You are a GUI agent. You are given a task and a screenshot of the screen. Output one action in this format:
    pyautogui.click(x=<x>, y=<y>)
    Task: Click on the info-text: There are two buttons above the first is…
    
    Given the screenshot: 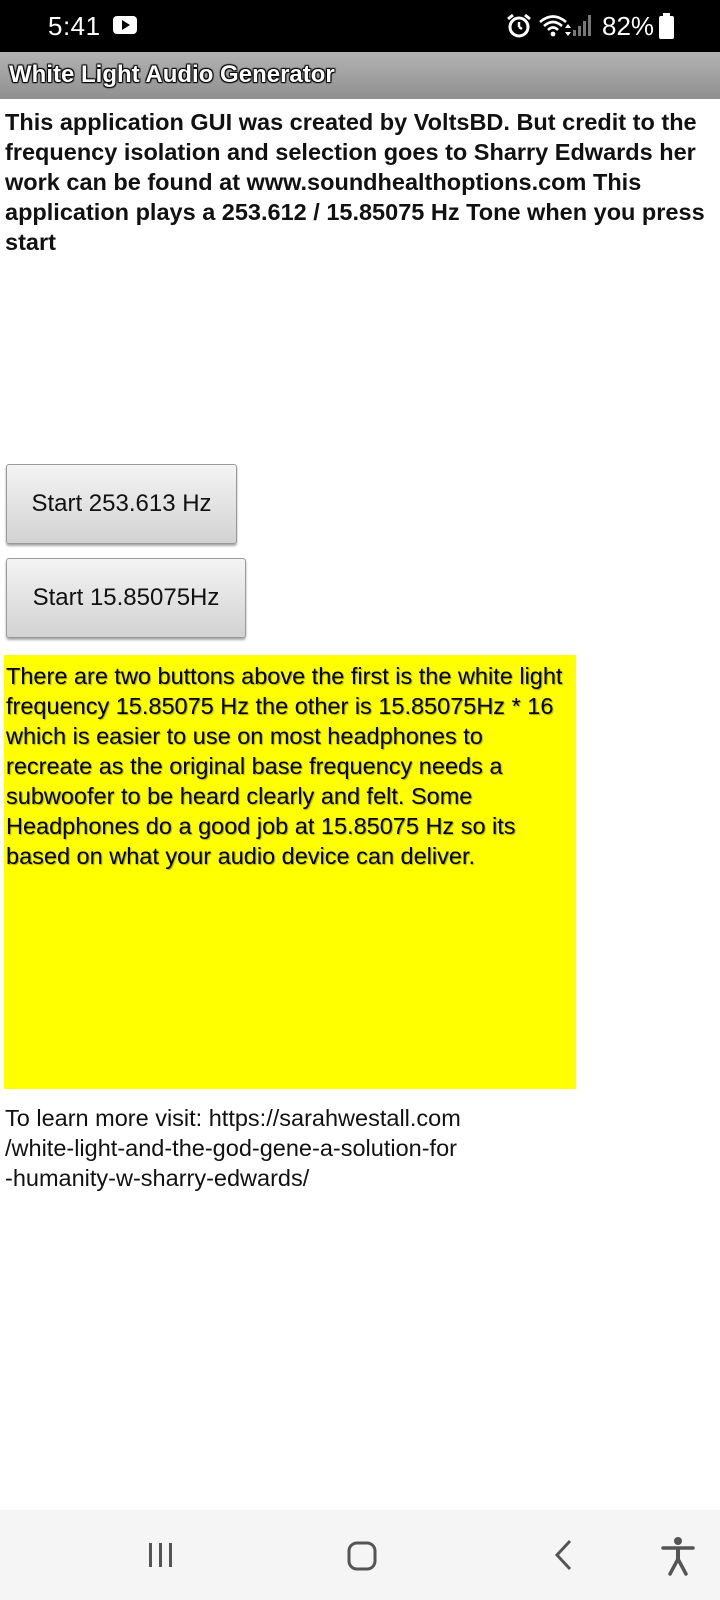 What is the action you would take?
    pyautogui.click(x=284, y=766)
    